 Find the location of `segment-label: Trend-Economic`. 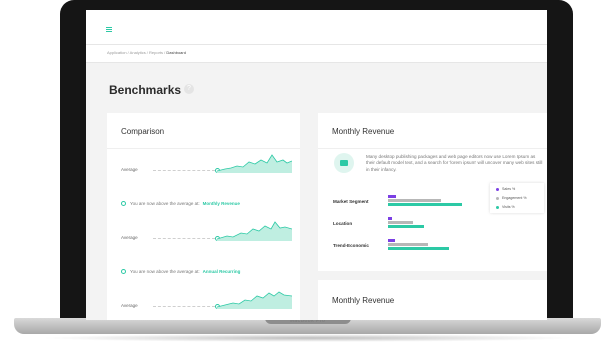

segment-label: Trend-Economic is located at coordinates (351, 245).